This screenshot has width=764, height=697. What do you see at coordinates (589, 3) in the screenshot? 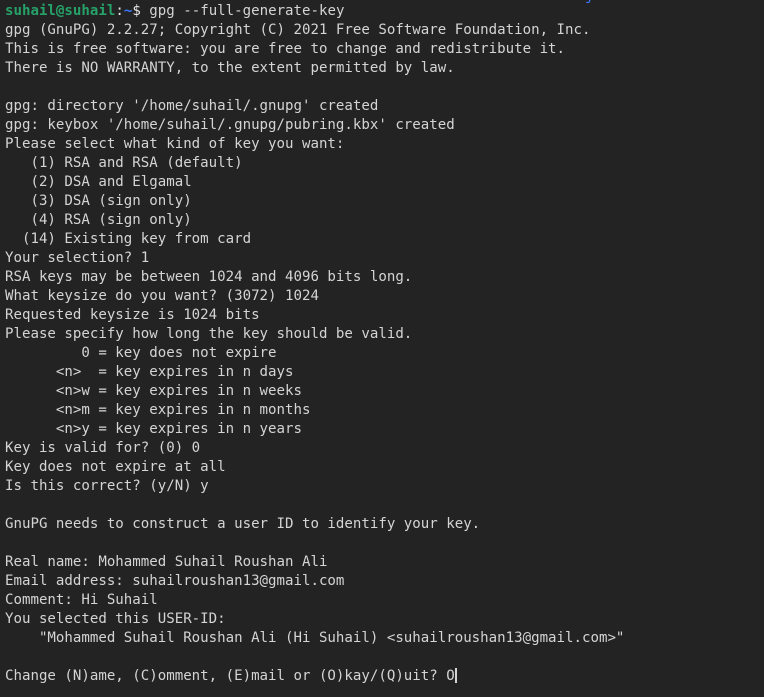
I see `scrolled-off-line-remnant: j` at bounding box center [589, 3].